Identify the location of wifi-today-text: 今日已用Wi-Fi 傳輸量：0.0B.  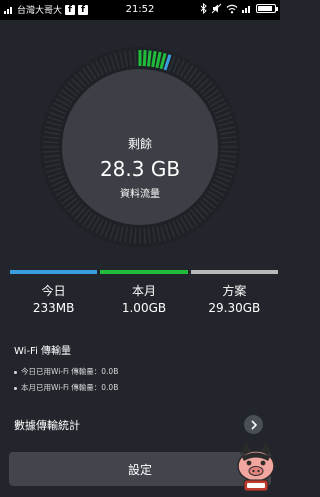
(70, 371).